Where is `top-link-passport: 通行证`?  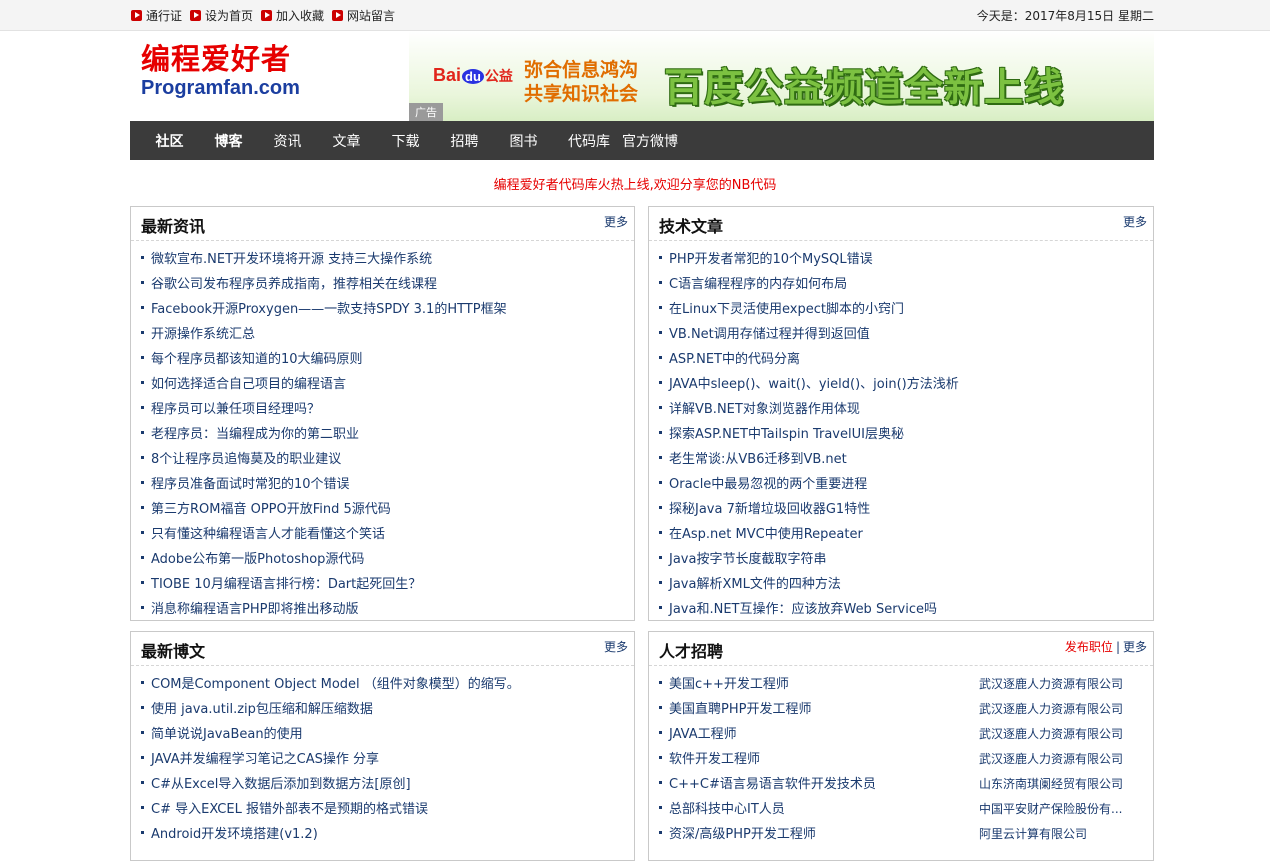 top-link-passport: 通行证 is located at coordinates (156, 15).